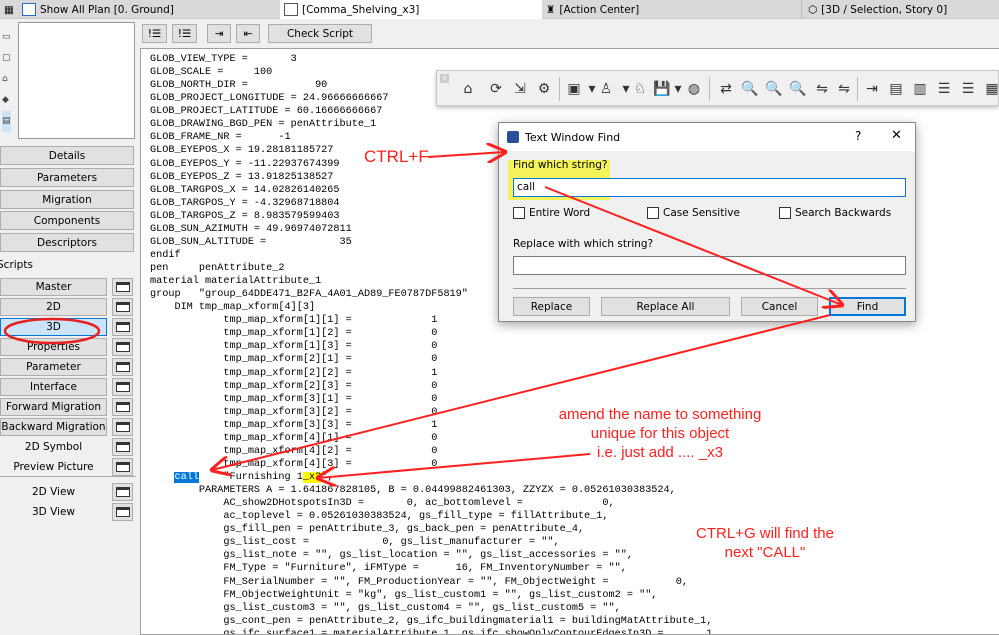  I want to click on migration-button: Migration, so click(67, 199).